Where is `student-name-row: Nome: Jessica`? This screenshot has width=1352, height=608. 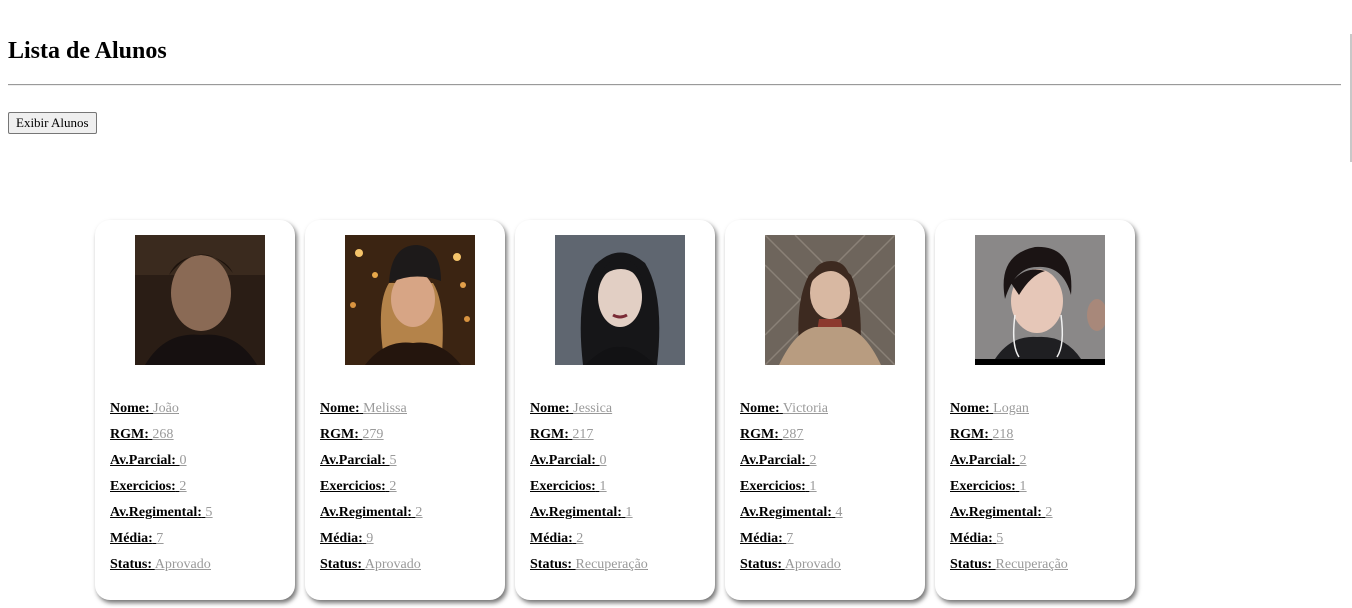
student-name-row: Nome: Jessica is located at coordinates (589, 409).